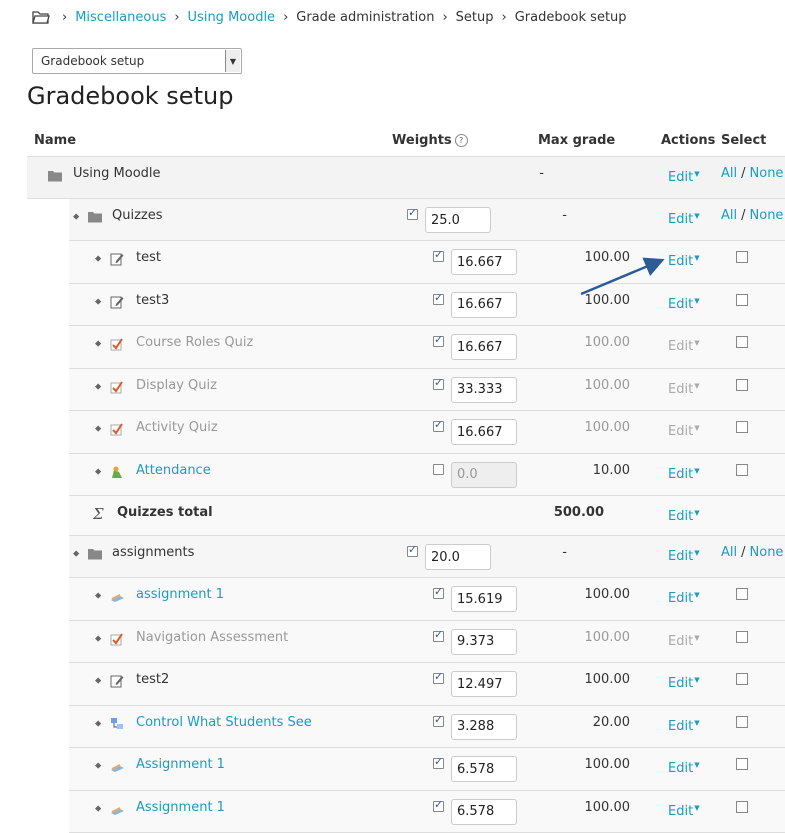 This screenshot has width=785, height=833. Describe the element at coordinates (484, 390) in the screenshot. I see `weight-input: 33.333` at that location.